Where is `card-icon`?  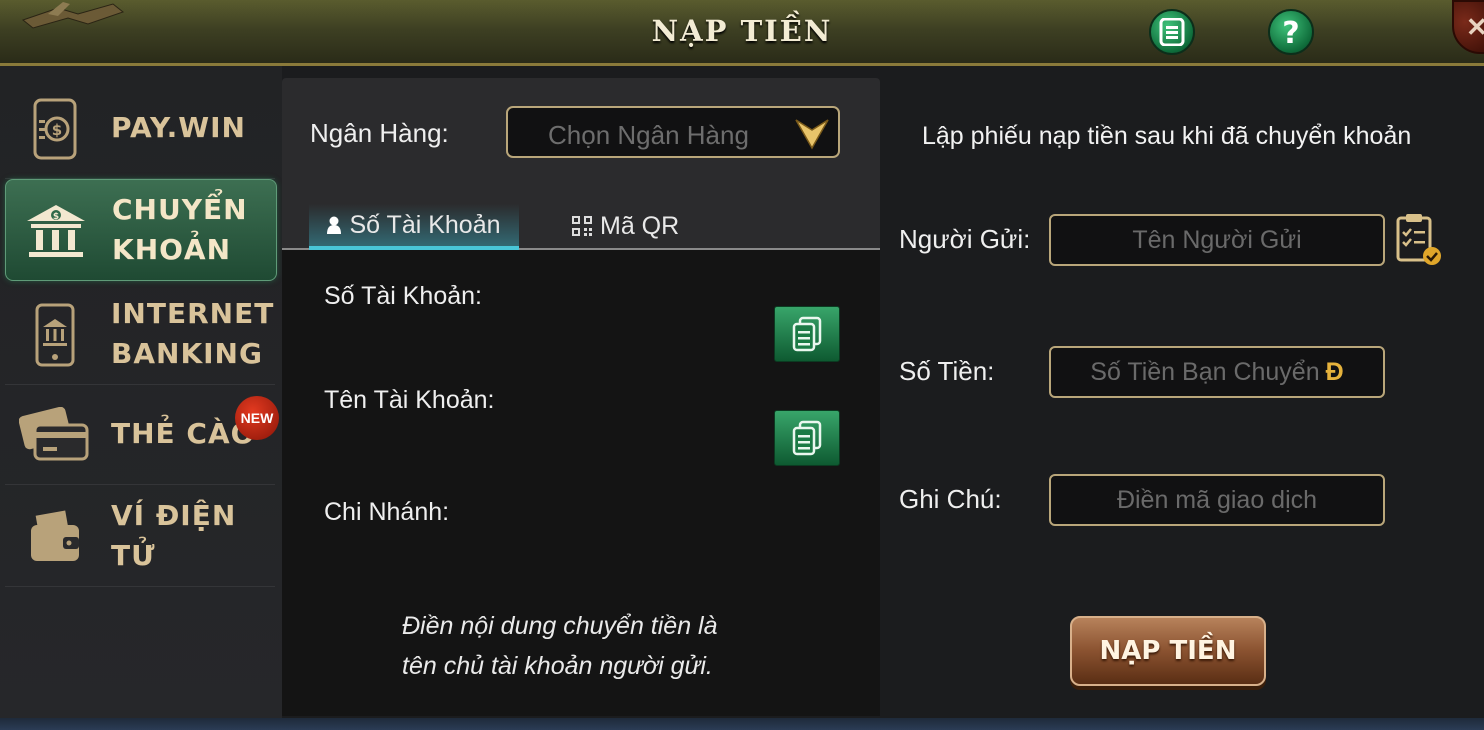
card-icon is located at coordinates (55, 435).